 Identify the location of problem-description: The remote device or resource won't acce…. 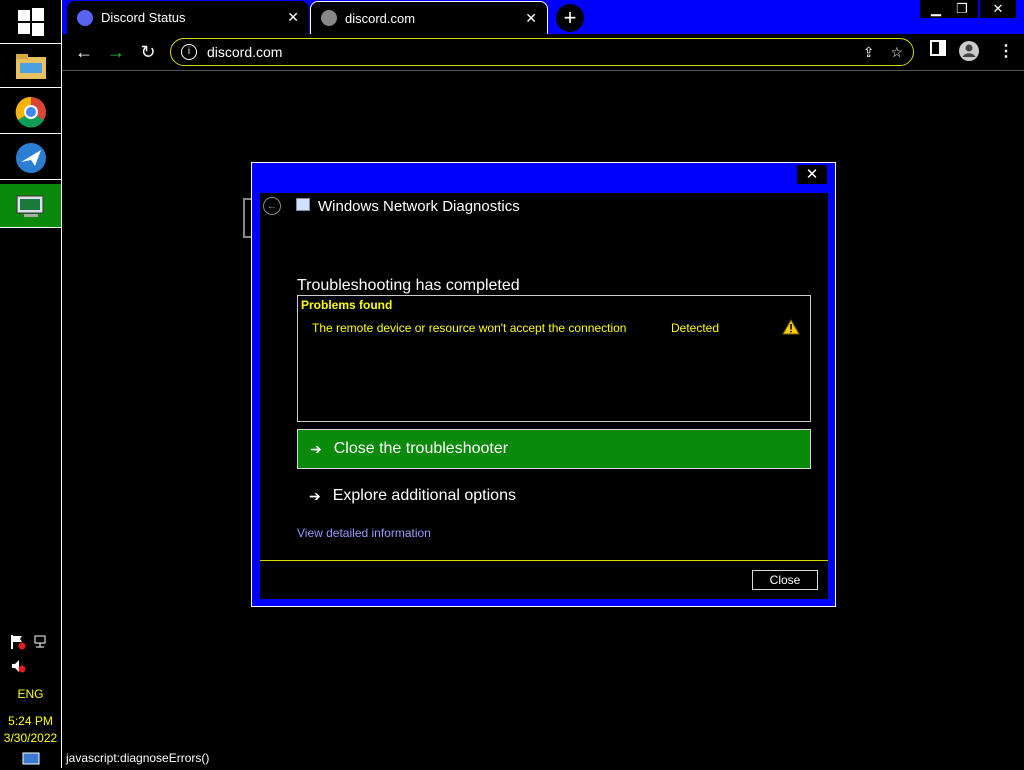
(469, 328).